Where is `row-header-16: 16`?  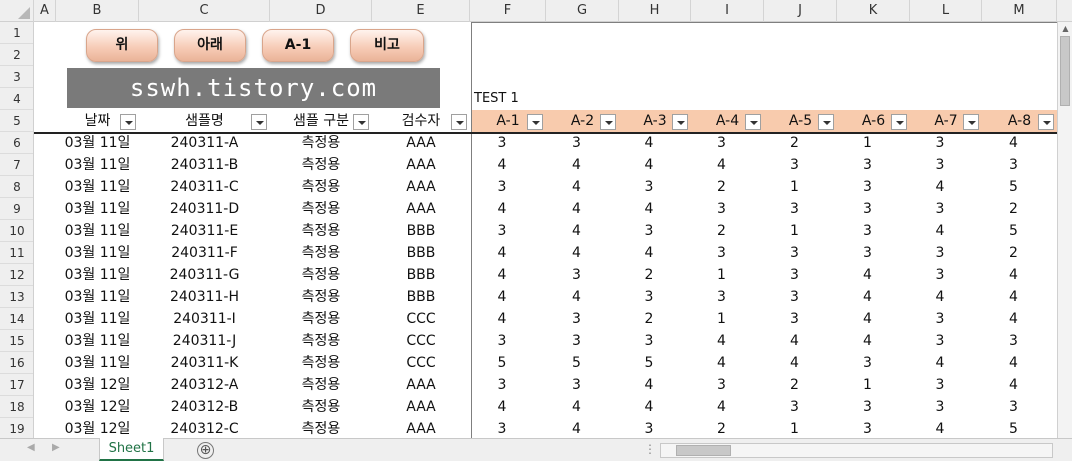 row-header-16: 16 is located at coordinates (16, 363).